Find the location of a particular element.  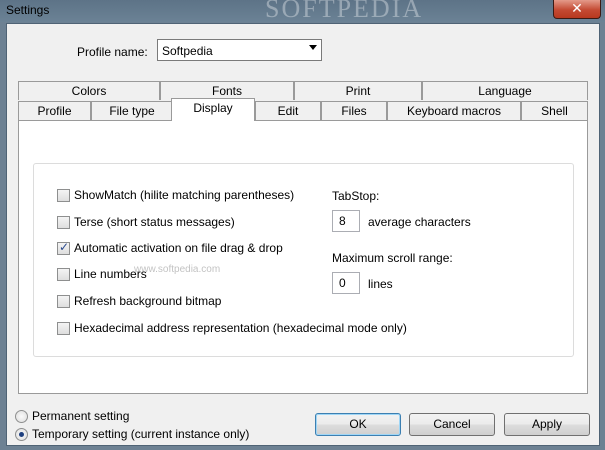

scroll-range-input: 0 is located at coordinates (346, 283).